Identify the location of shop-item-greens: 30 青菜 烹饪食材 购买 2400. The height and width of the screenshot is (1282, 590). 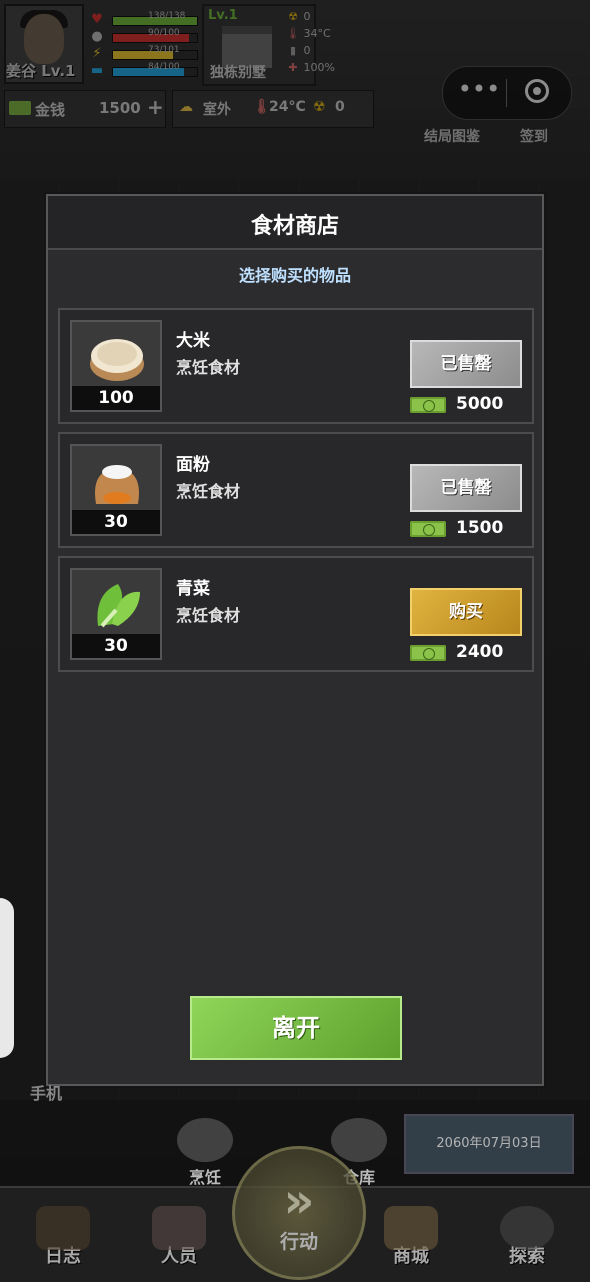
(296, 614).